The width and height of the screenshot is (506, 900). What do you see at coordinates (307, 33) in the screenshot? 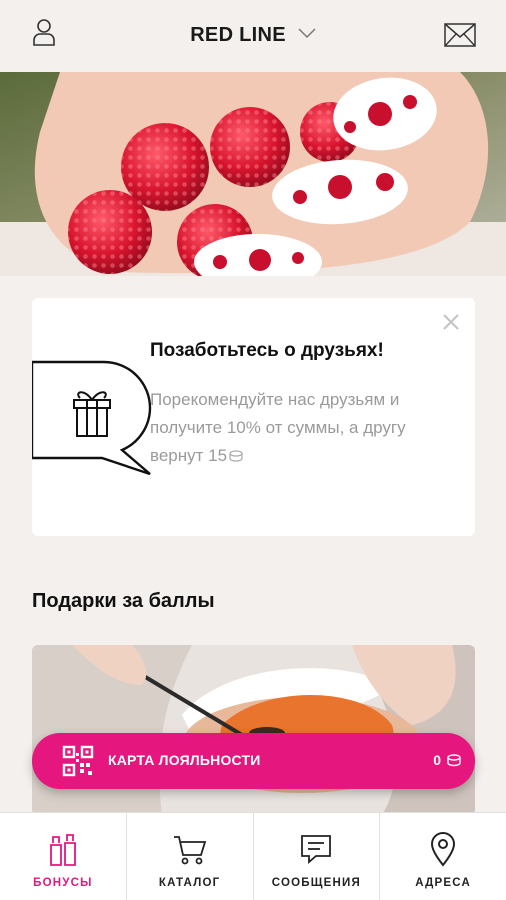
I see `chevron-down-icon` at bounding box center [307, 33].